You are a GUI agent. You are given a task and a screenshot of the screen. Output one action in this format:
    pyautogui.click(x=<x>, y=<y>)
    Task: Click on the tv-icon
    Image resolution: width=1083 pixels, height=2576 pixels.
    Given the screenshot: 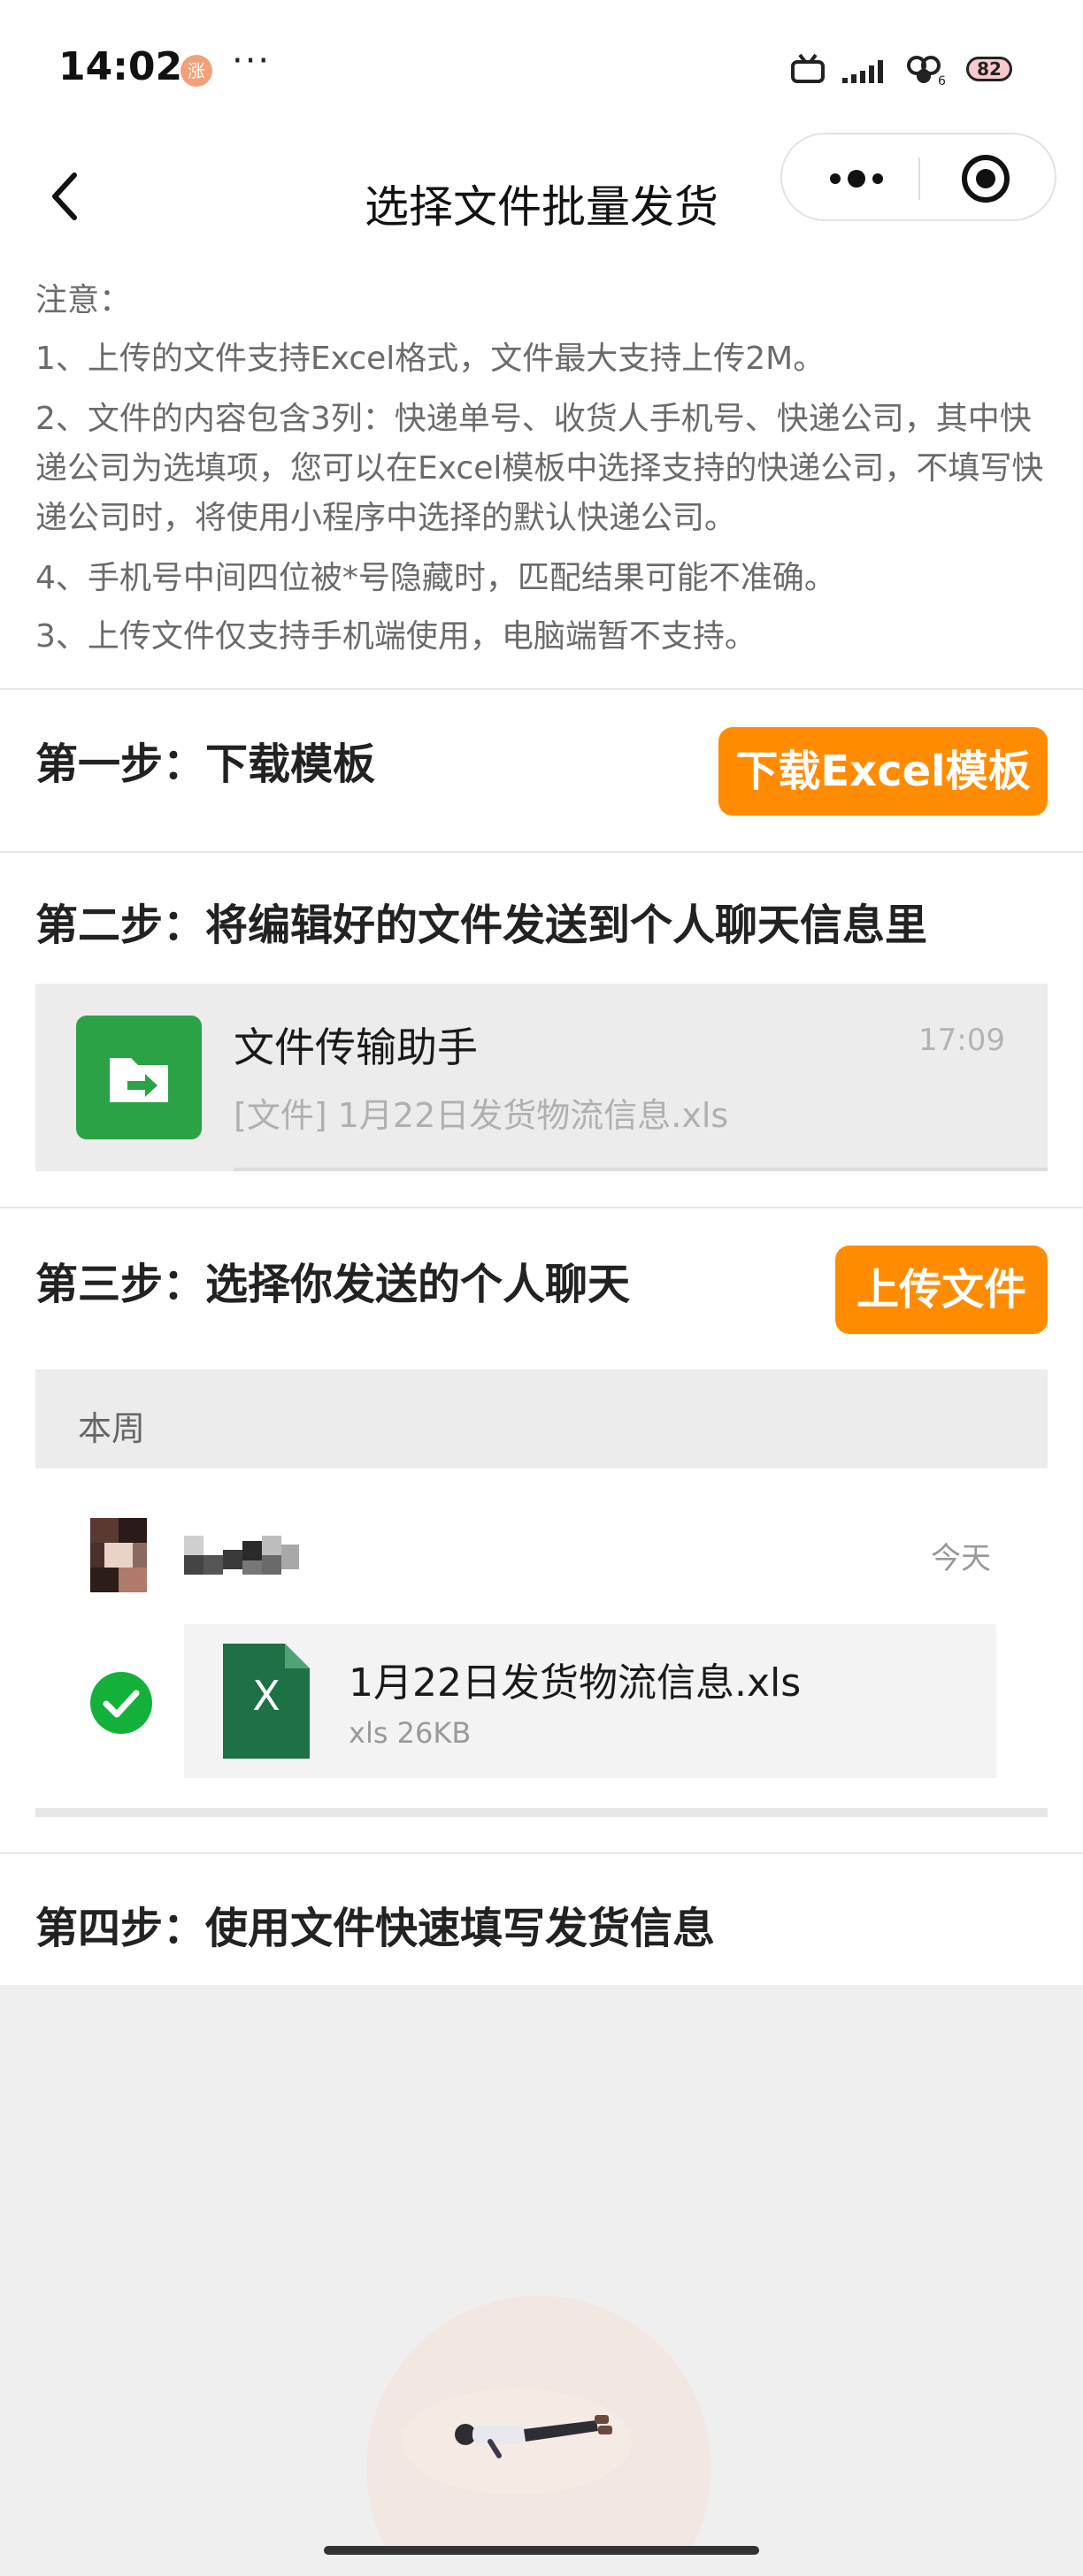 What is the action you would take?
    pyautogui.click(x=808, y=68)
    